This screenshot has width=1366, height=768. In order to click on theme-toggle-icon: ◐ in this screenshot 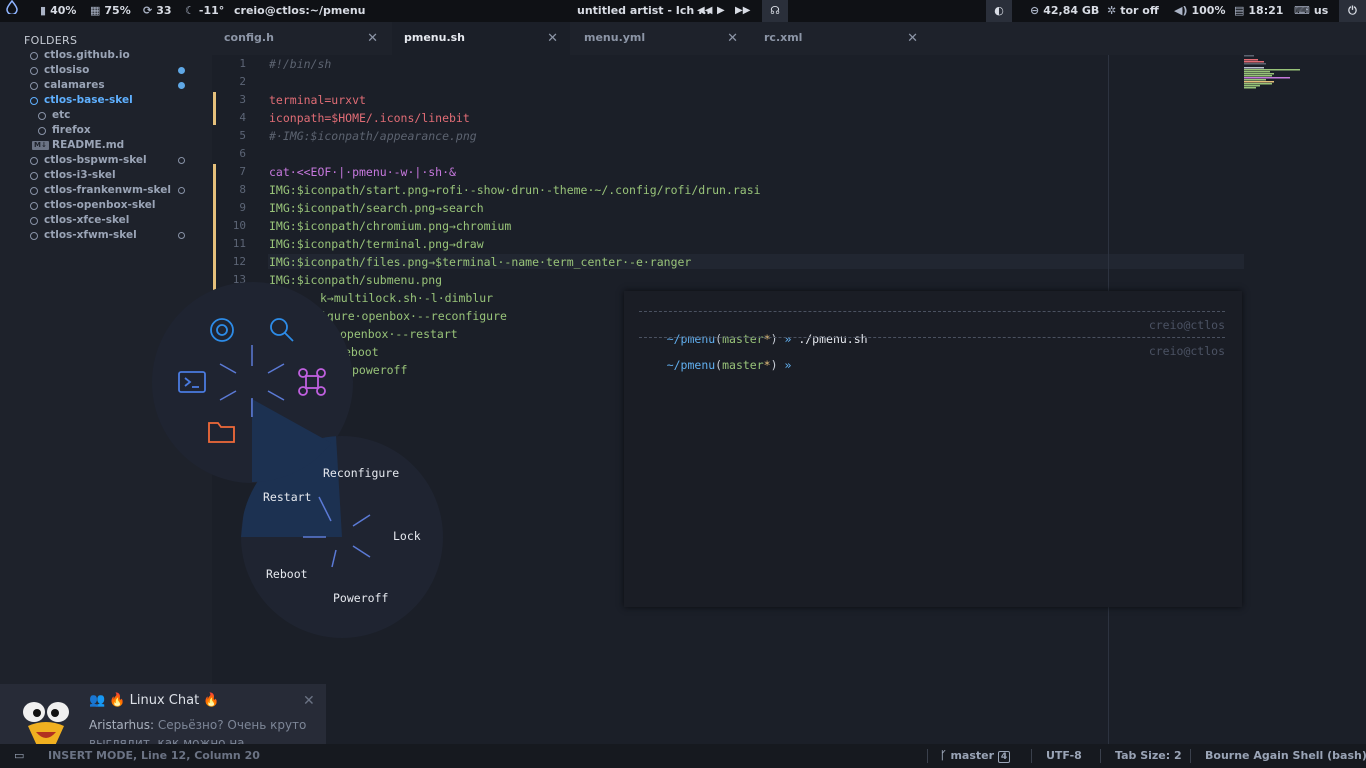, I will do `click(999, 11)`.